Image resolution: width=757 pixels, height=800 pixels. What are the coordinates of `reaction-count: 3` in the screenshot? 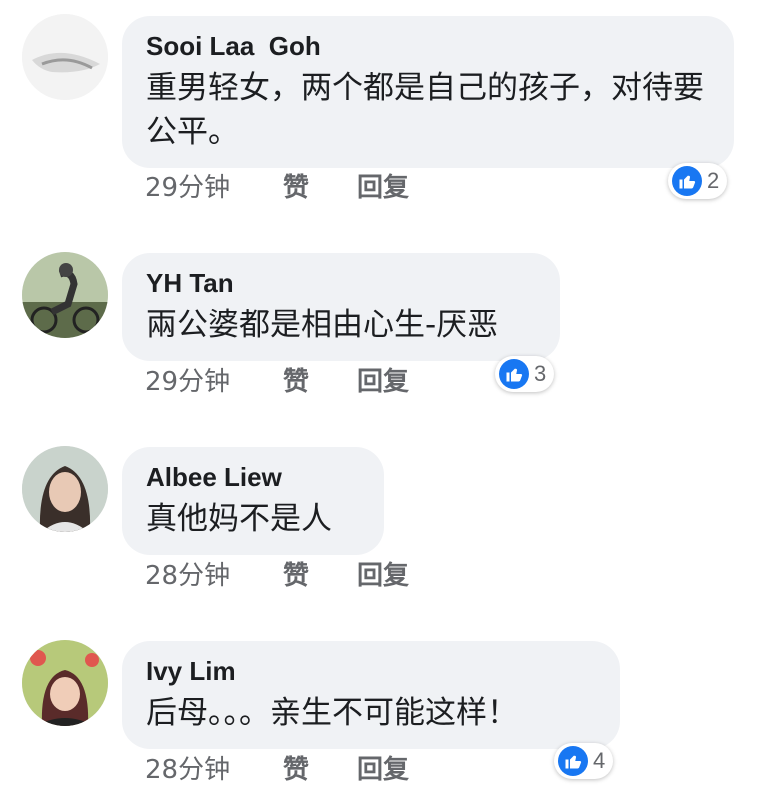 It's located at (540, 373).